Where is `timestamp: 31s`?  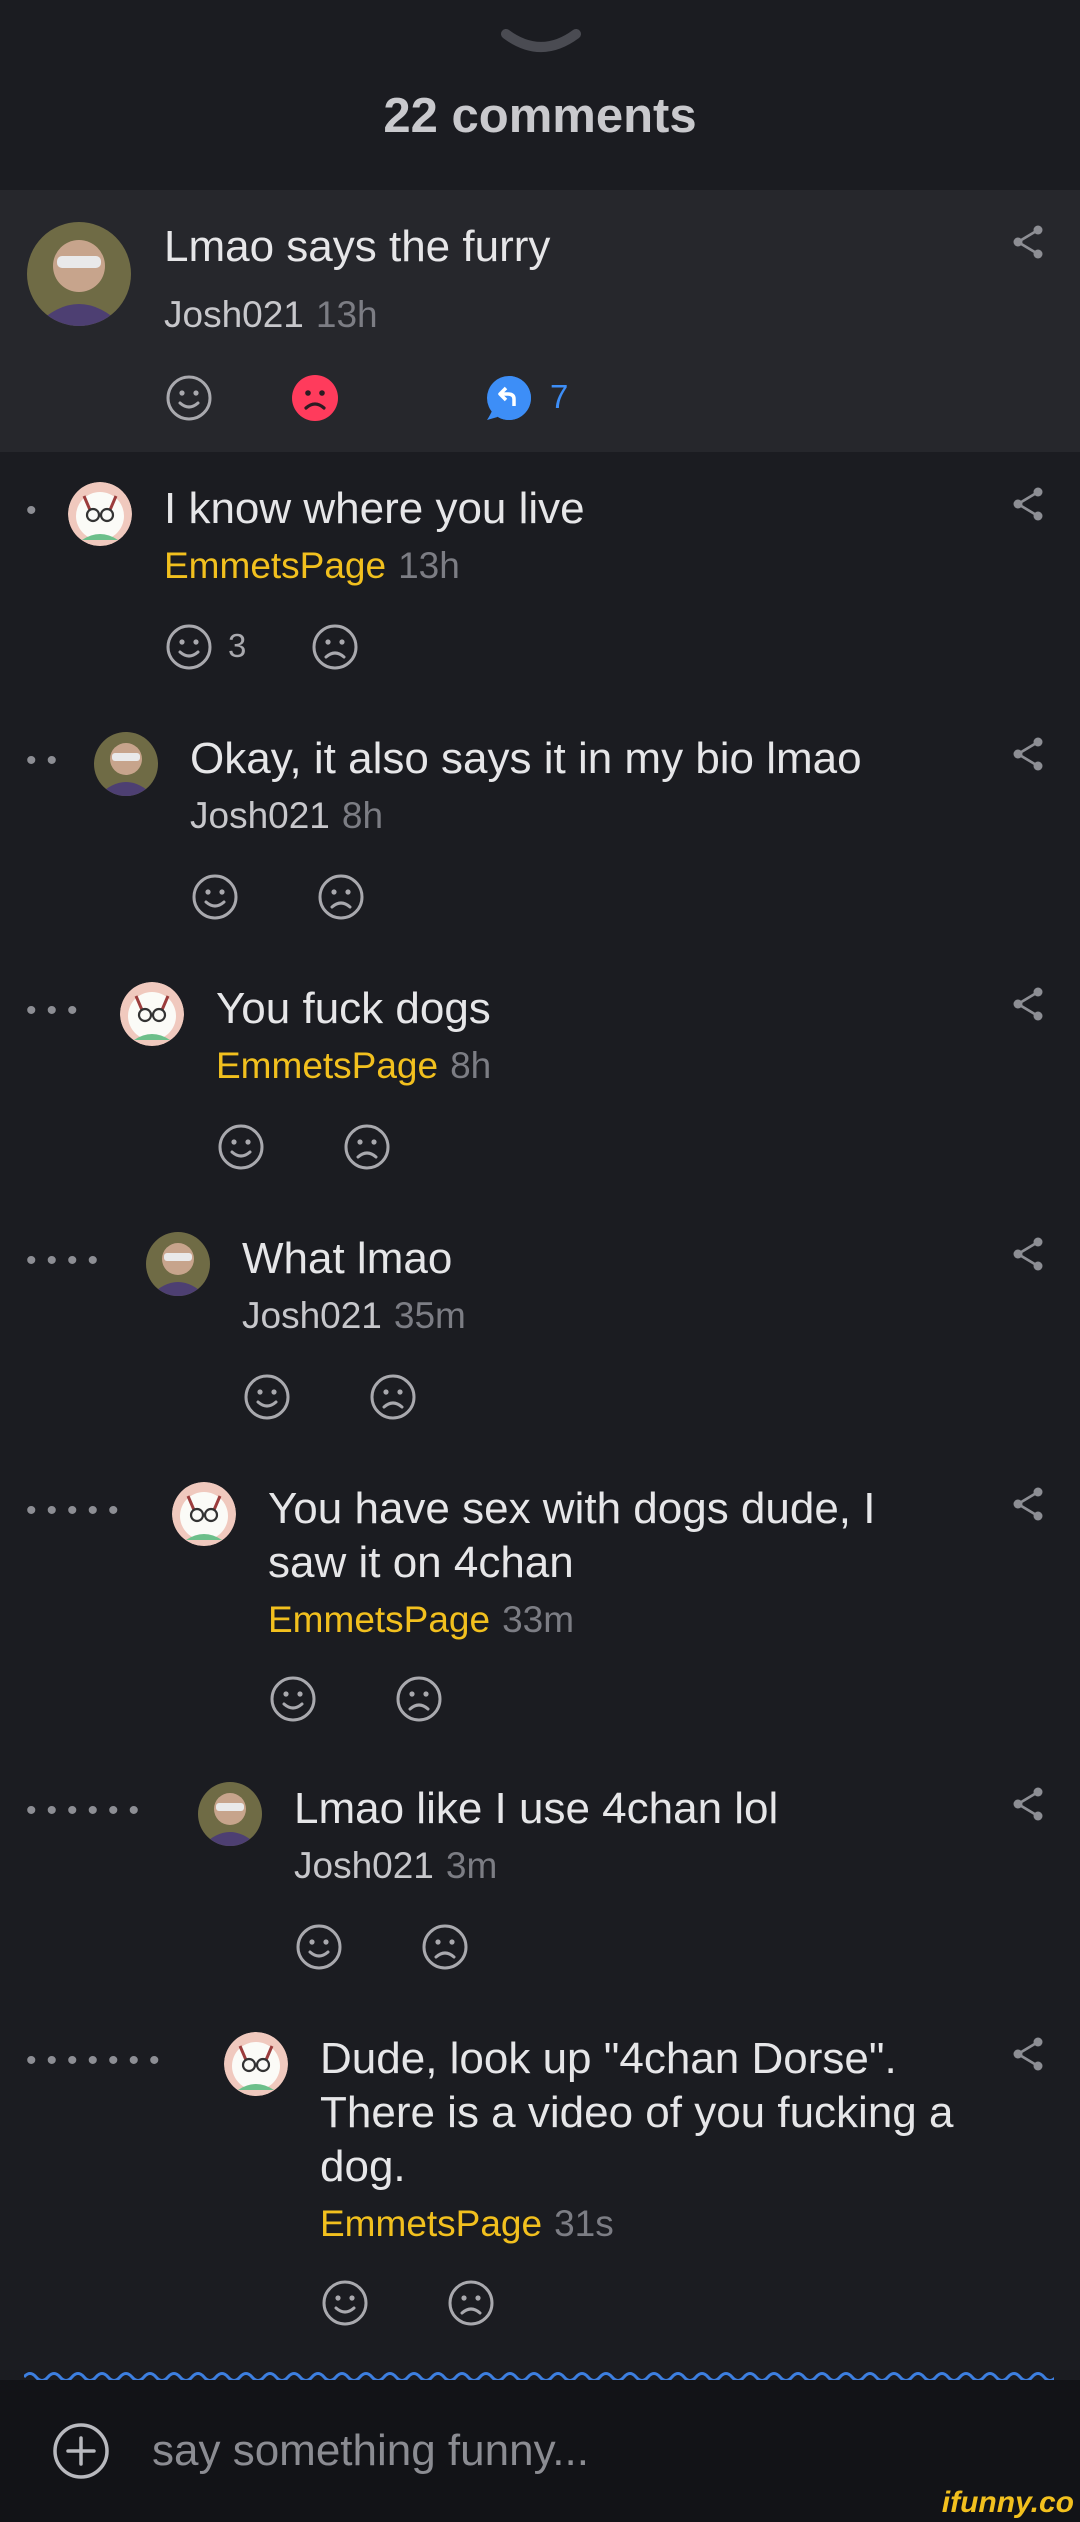 timestamp: 31s is located at coordinates (584, 2223).